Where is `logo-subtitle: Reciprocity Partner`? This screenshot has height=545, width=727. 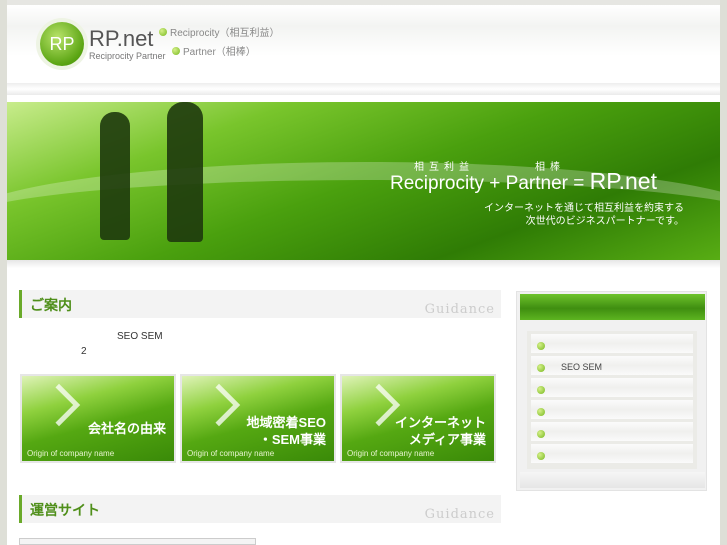
logo-subtitle: Reciprocity Partner is located at coordinates (127, 56).